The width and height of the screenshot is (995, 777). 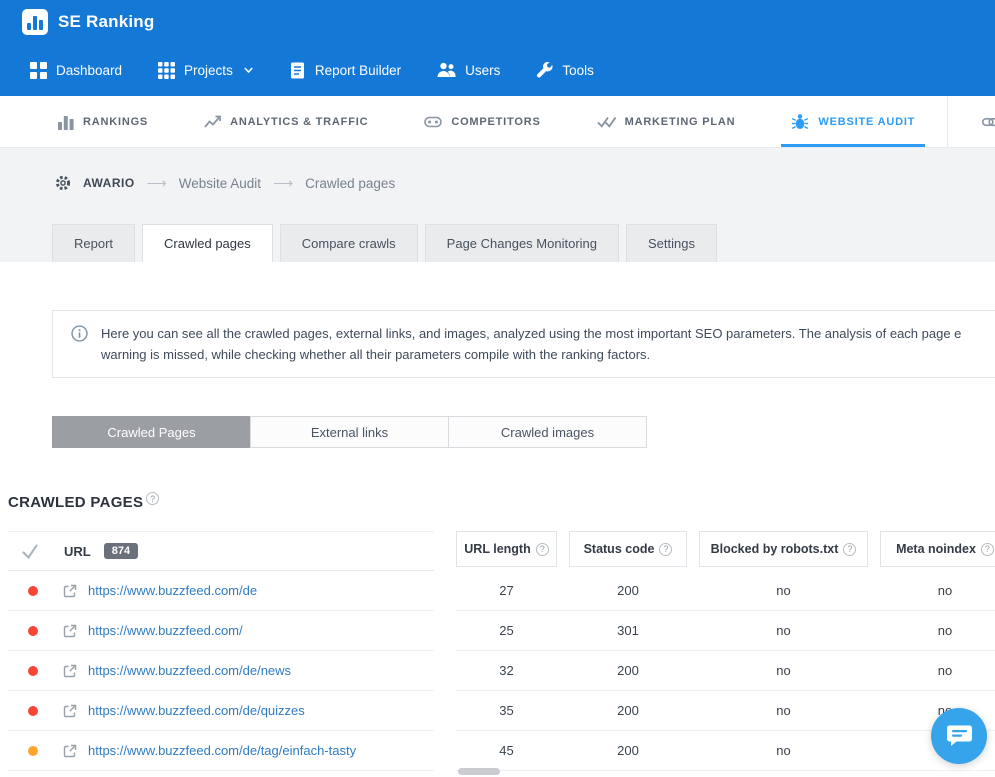 I want to click on chat-widget-button, so click(x=959, y=736).